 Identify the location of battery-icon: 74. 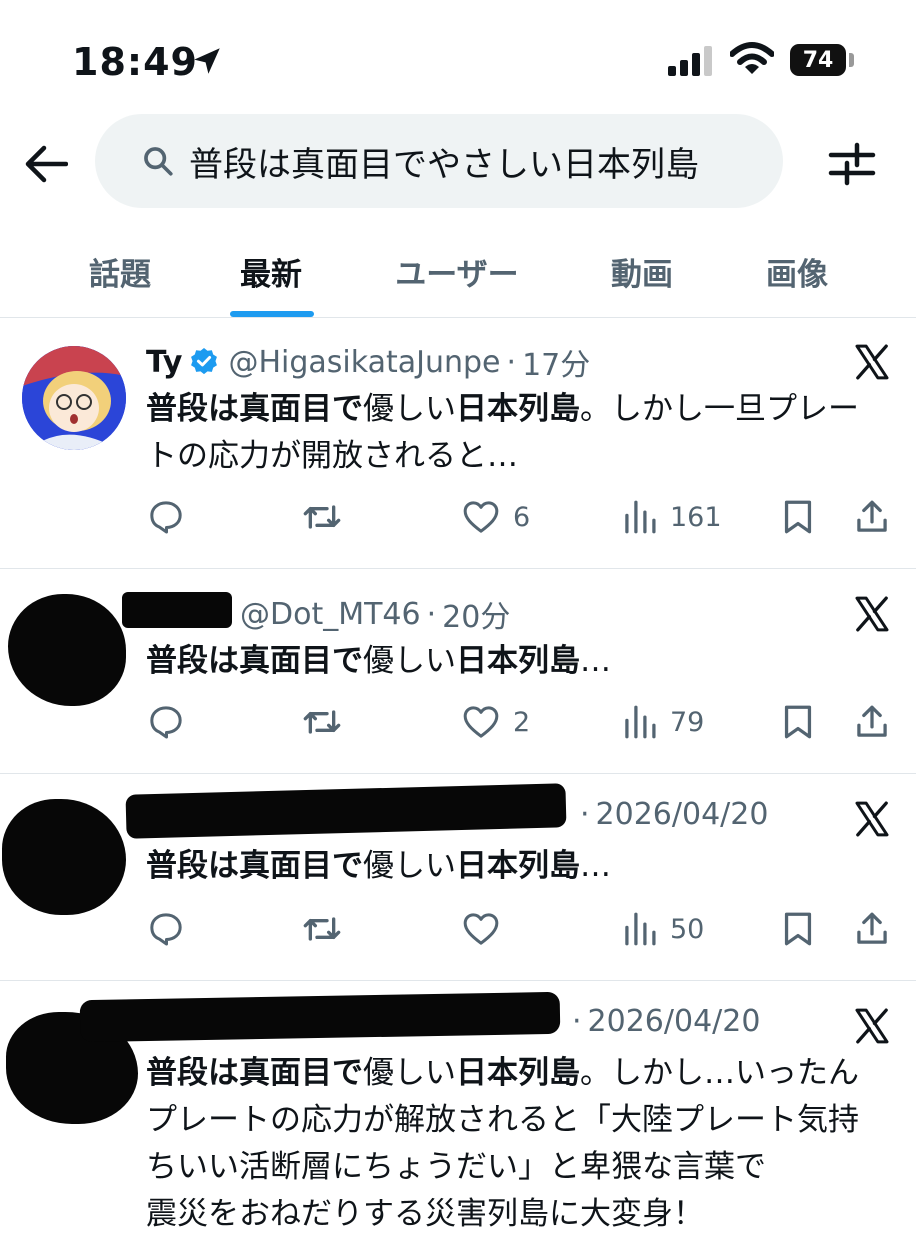
(818, 60).